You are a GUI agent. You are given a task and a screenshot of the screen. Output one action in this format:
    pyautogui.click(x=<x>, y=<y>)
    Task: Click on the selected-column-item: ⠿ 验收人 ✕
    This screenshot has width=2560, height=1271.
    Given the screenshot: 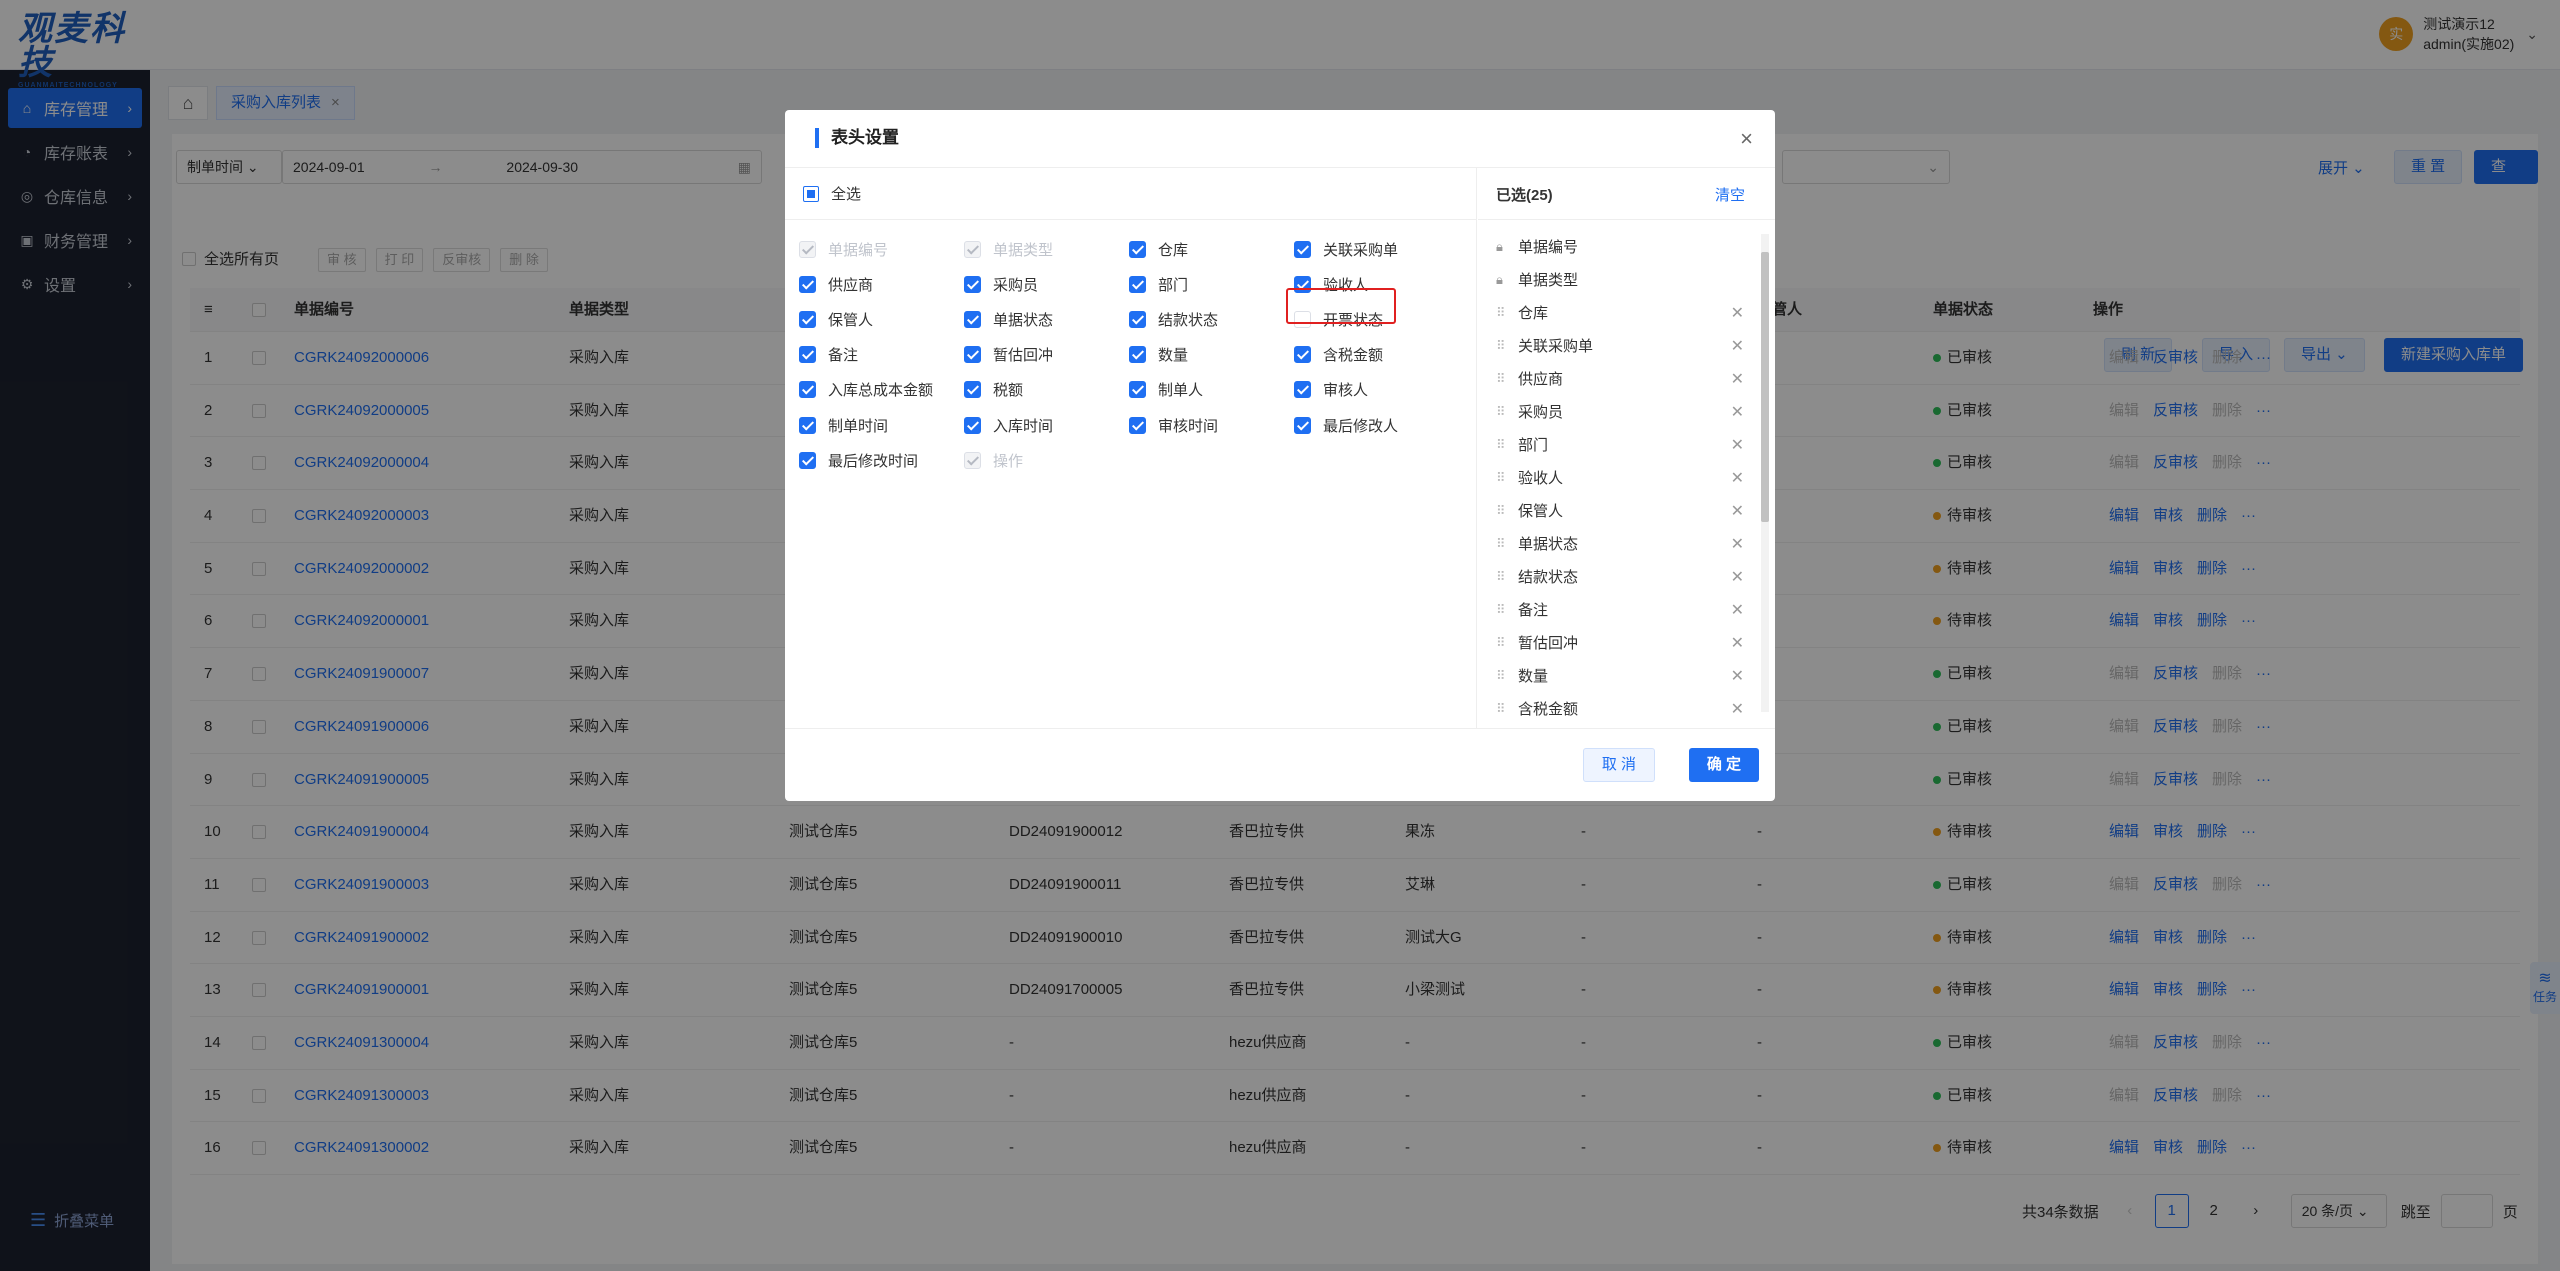 What is the action you would take?
    pyautogui.click(x=1618, y=477)
    